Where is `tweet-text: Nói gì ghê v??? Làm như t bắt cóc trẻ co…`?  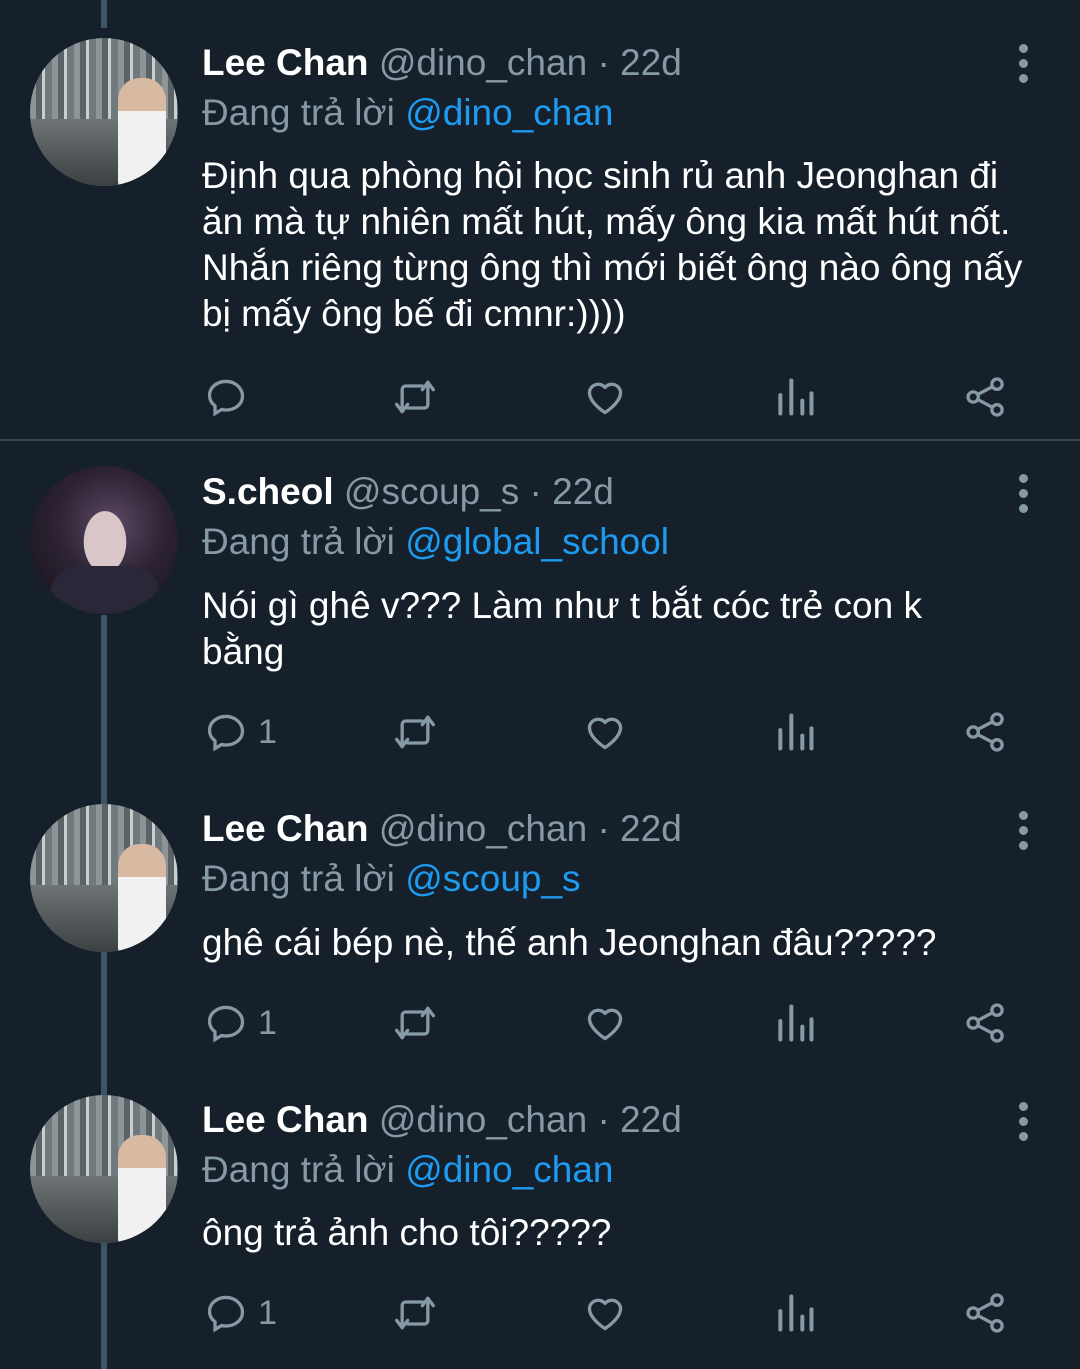 tweet-text: Nói gì ghê v??? Làm như t bắt cóc trẻ co… is located at coordinates (562, 628).